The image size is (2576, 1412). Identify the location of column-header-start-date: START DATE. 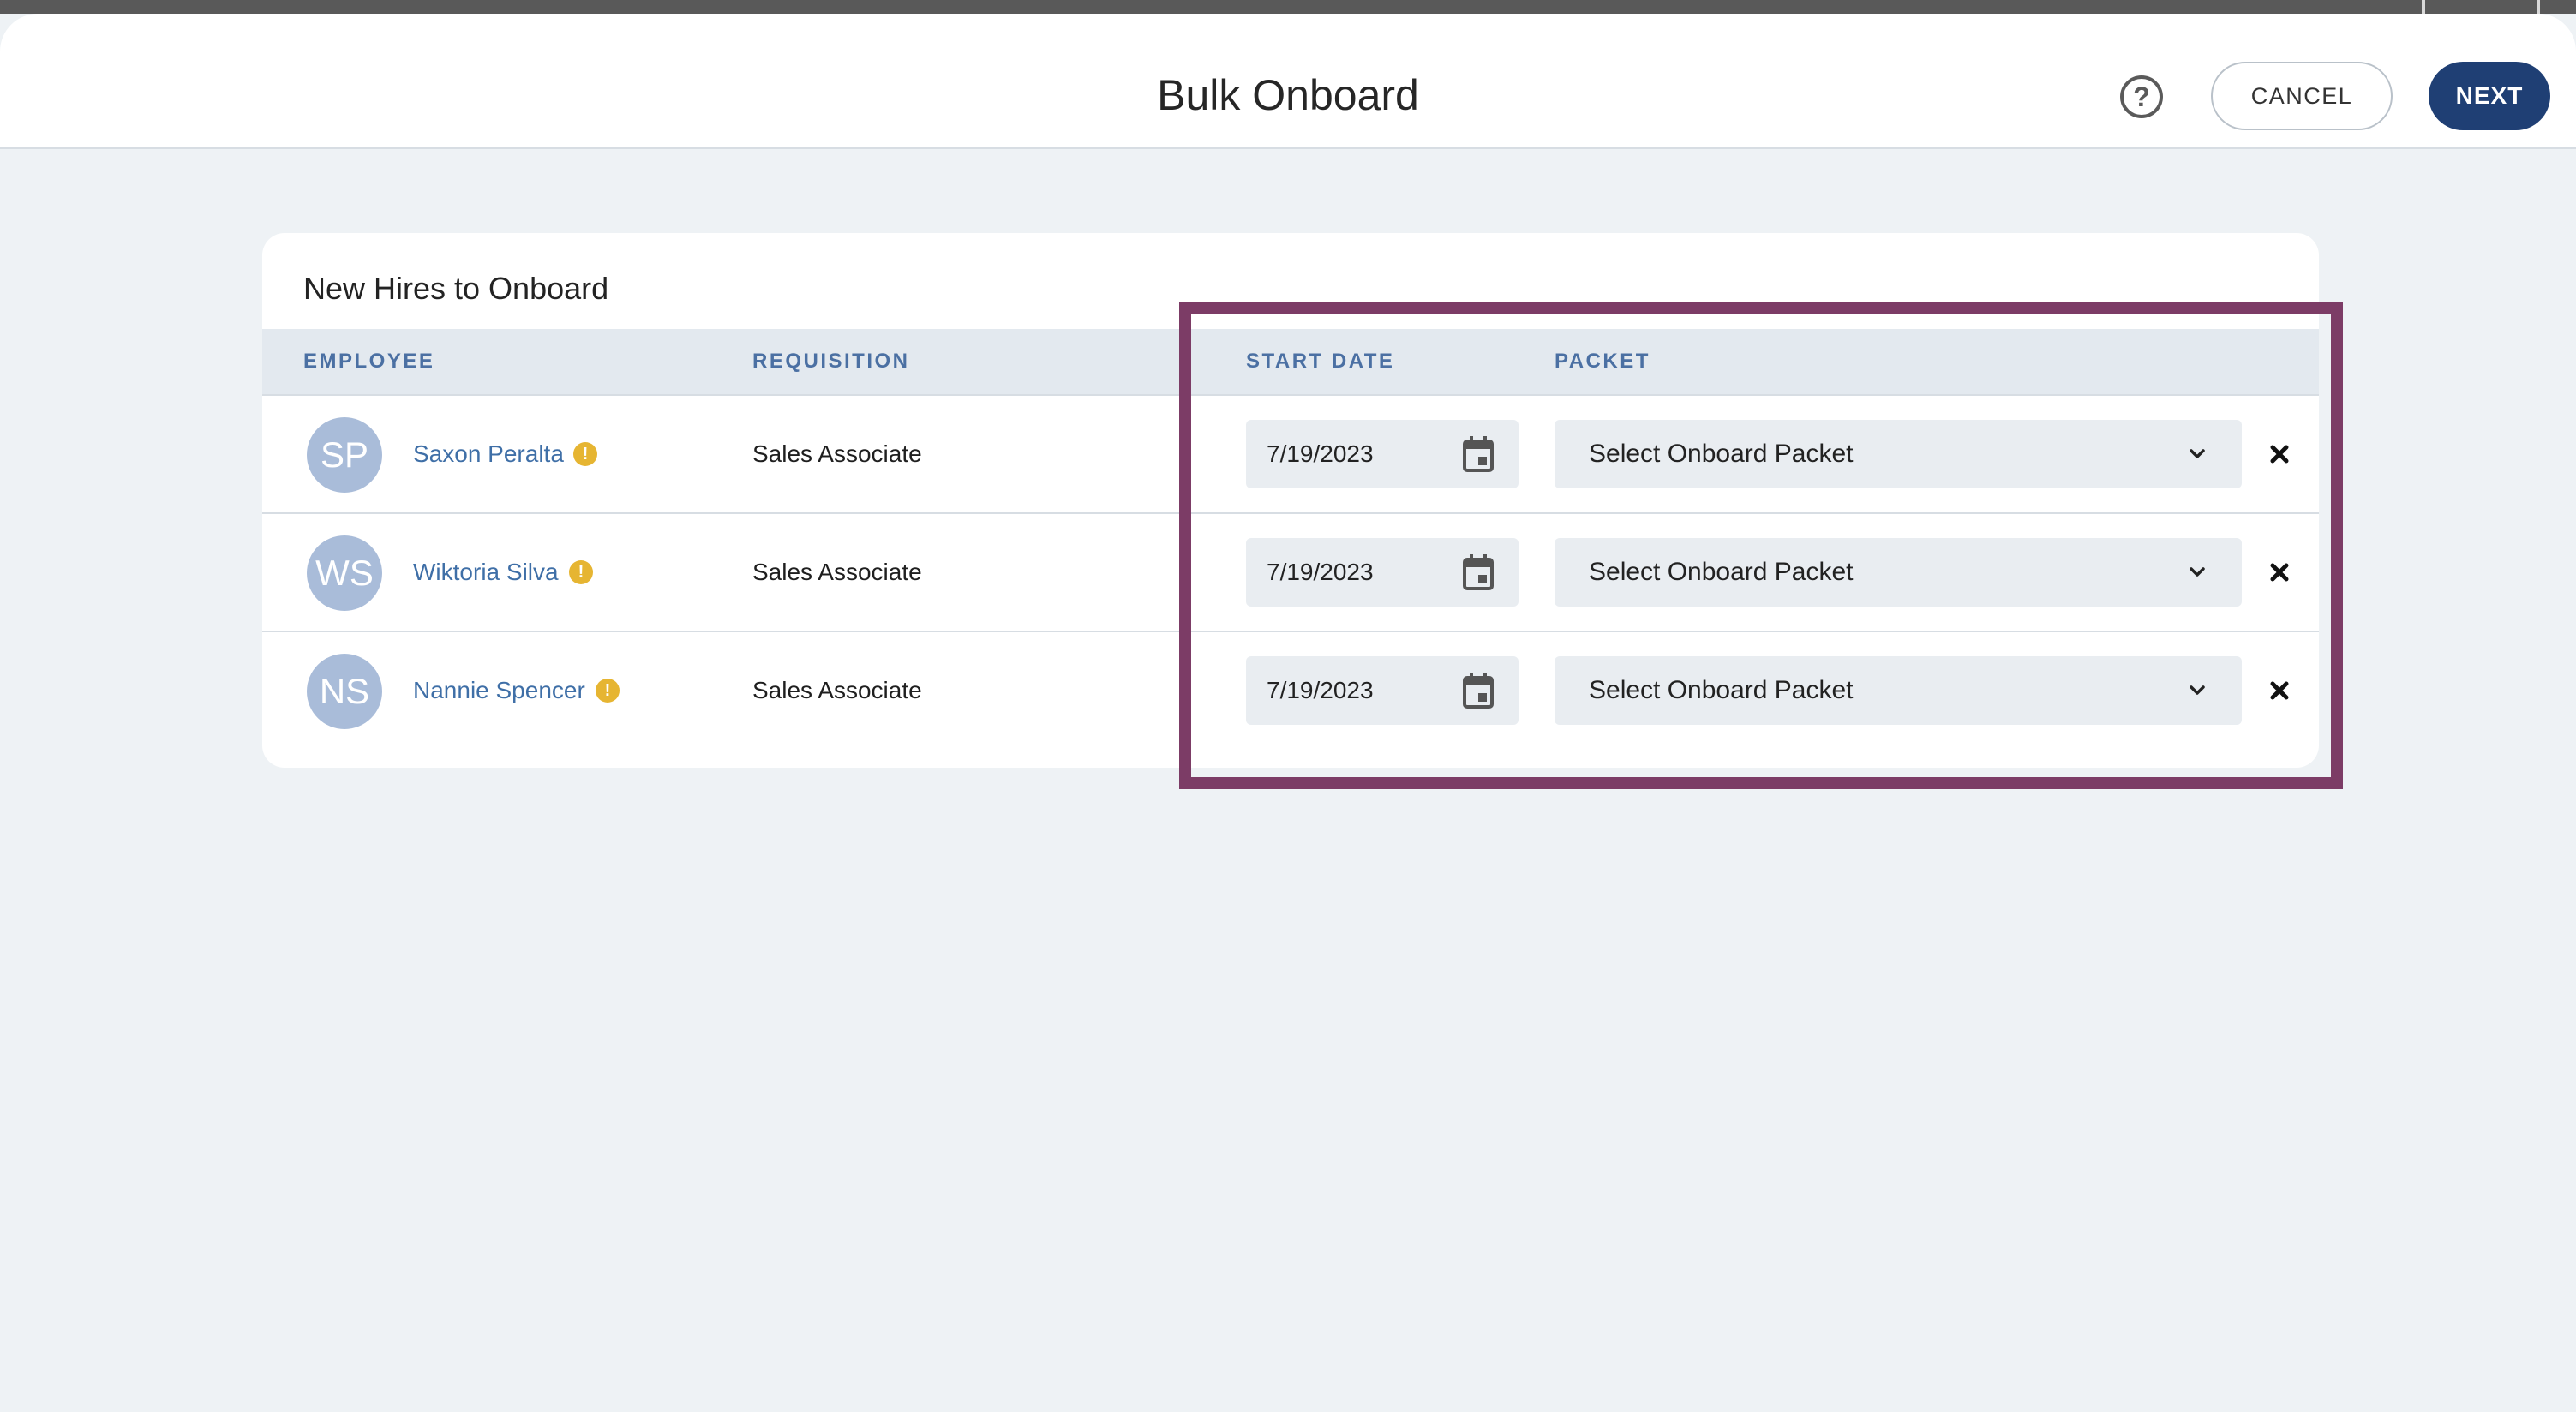
(1320, 361).